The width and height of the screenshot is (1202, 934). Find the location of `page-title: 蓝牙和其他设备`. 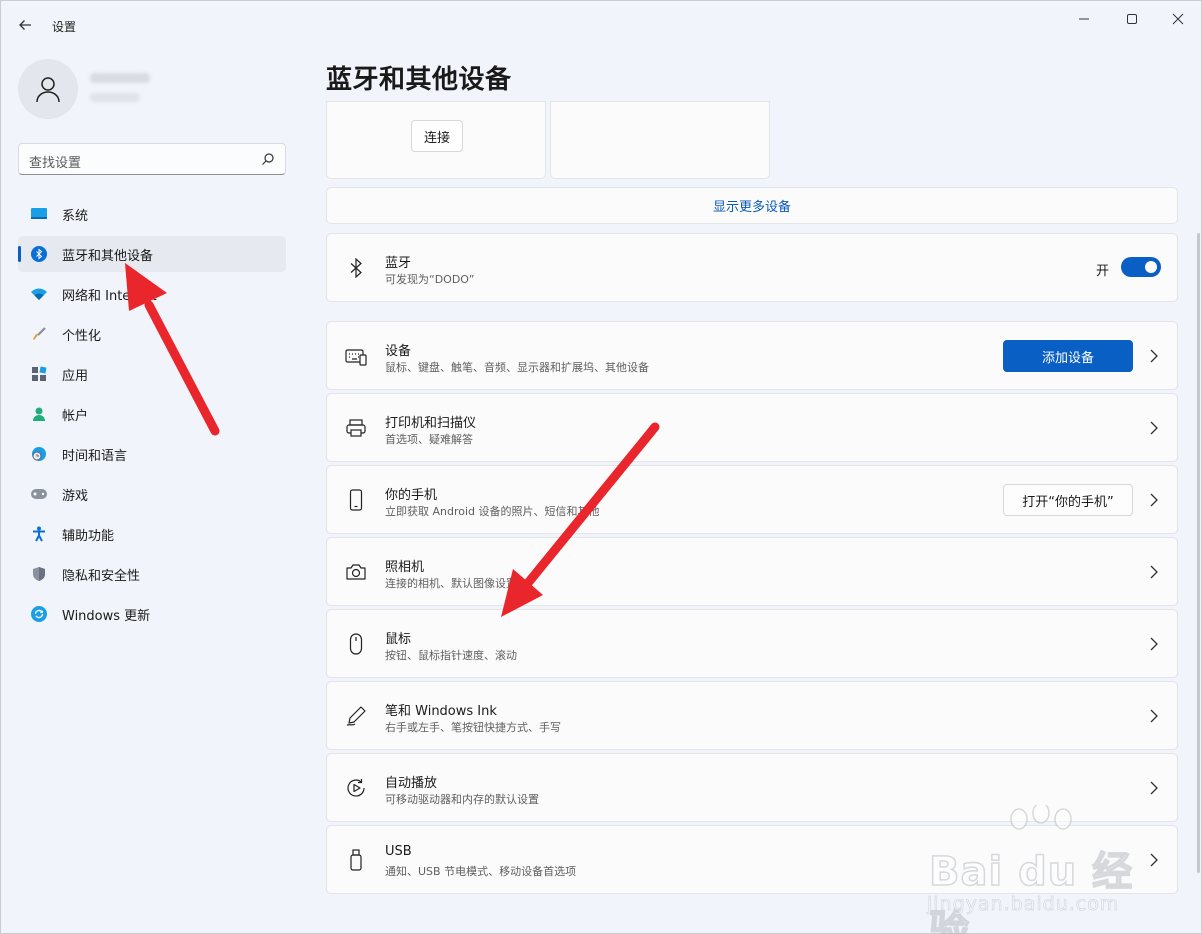

page-title: 蓝牙和其他设备 is located at coordinates (419, 80).